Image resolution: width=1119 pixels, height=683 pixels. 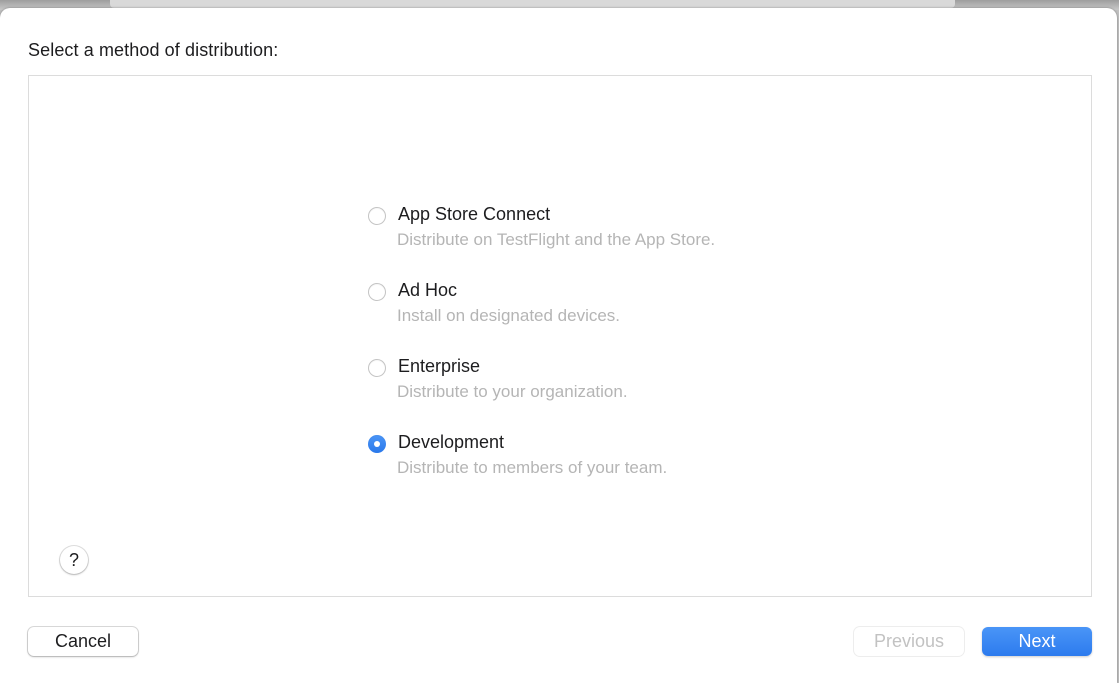 I want to click on option-description: Distribute to members of your team., so click(x=532, y=467).